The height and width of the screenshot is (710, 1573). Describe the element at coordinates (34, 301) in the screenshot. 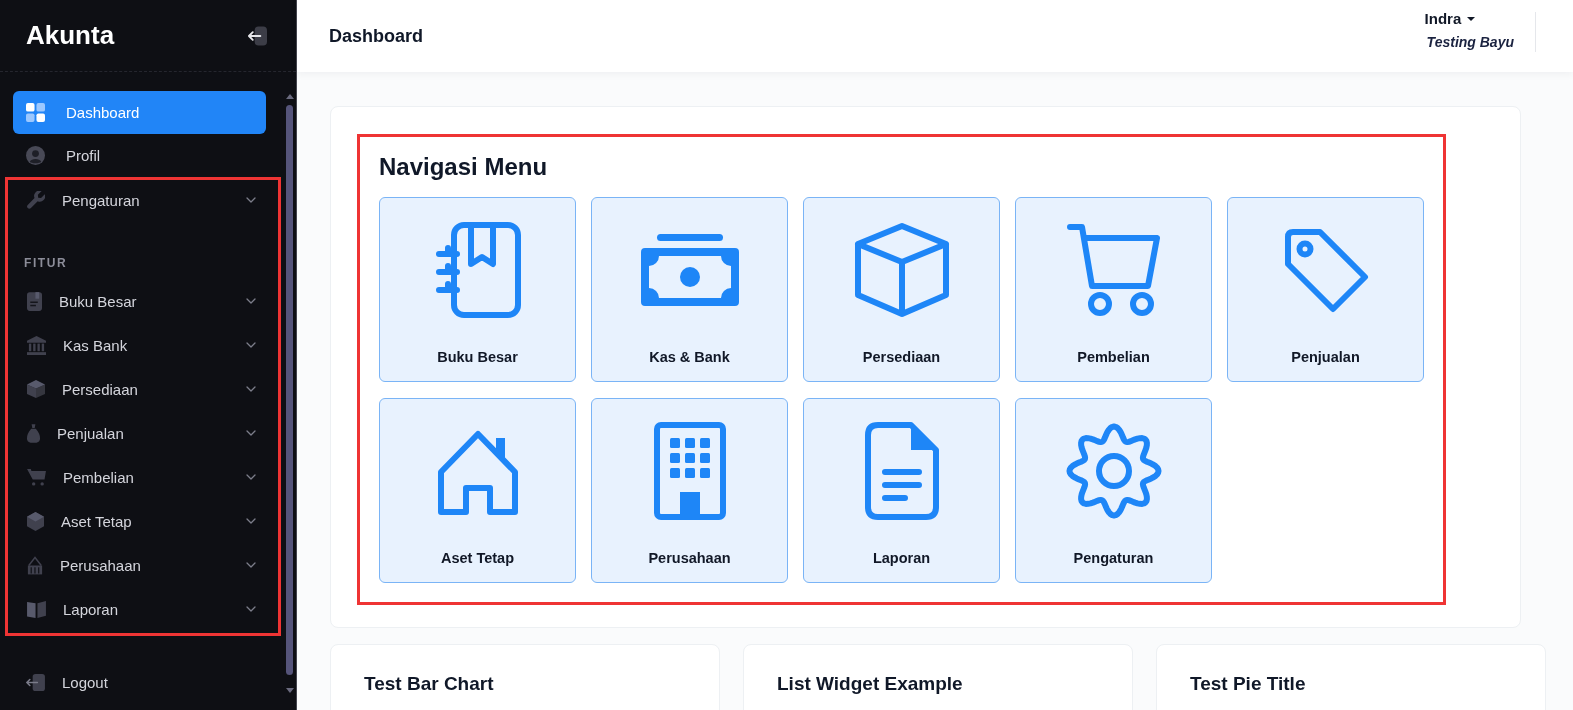

I see `book-icon` at that location.